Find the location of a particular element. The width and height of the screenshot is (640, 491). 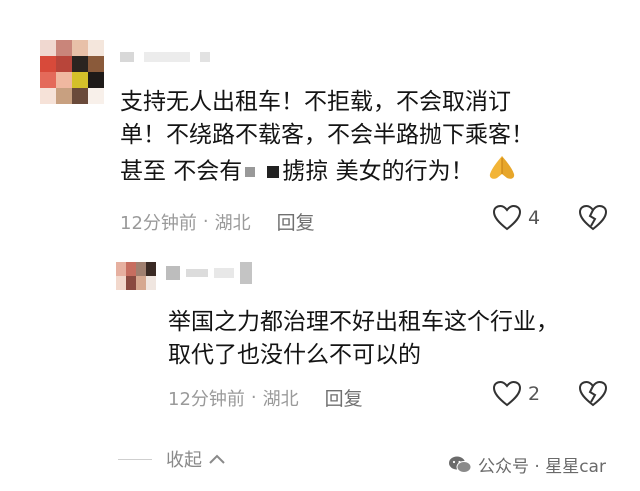

comment-location: 湖北 is located at coordinates (232, 223).